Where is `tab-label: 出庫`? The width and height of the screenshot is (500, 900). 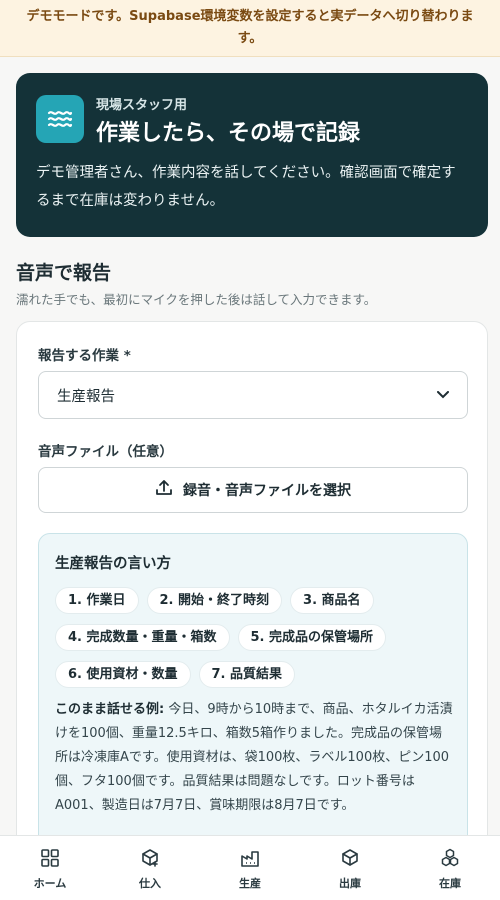
tab-label: 出庫 is located at coordinates (350, 883).